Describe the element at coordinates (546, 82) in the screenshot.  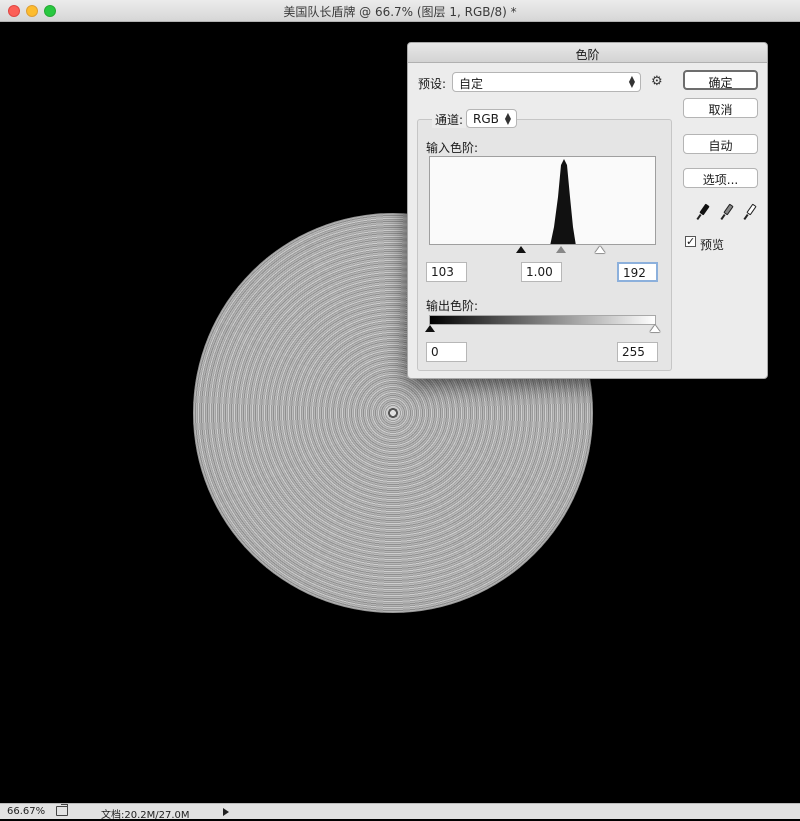
I see `preset-select: 自定 ▲ ▼` at that location.